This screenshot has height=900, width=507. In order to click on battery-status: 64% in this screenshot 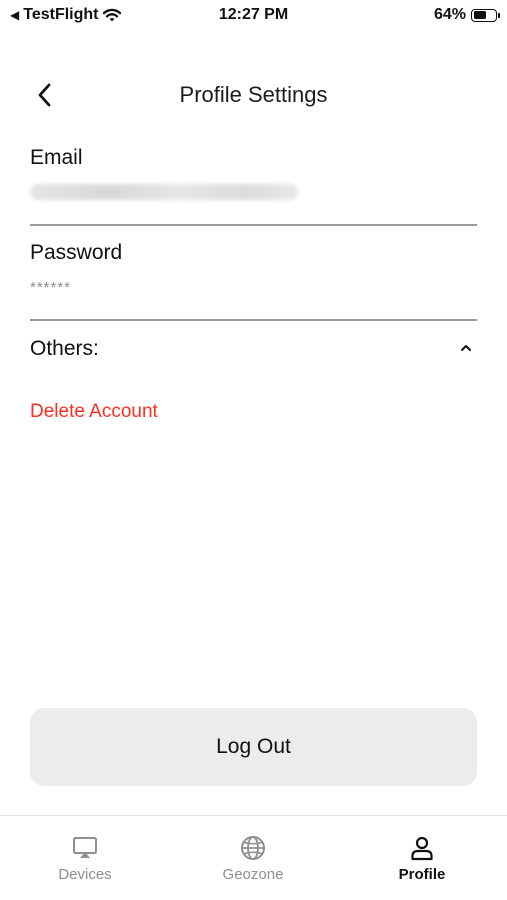, I will do `click(466, 15)`.